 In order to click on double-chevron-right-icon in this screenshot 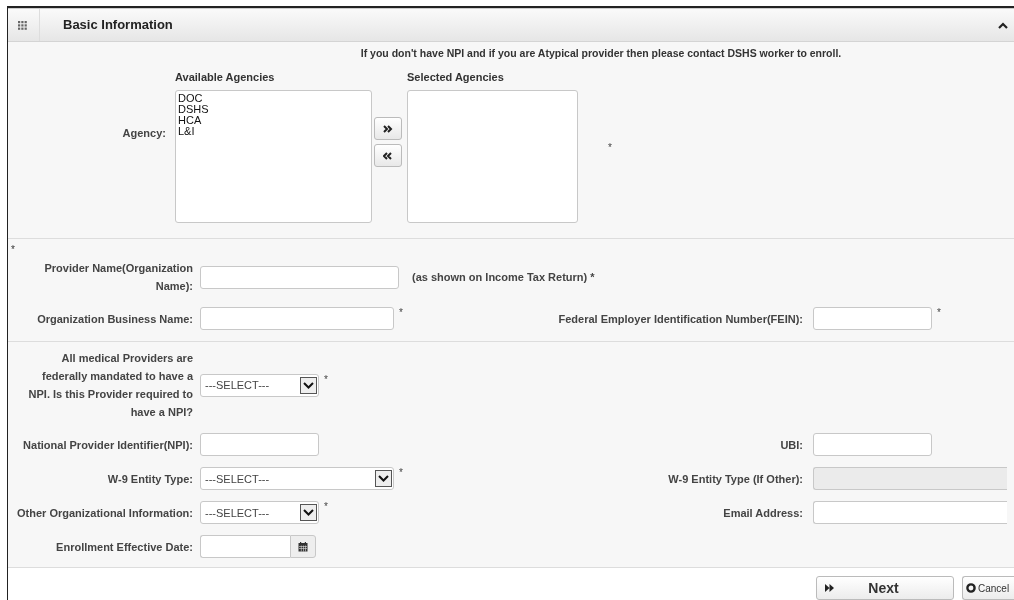, I will do `click(388, 128)`.